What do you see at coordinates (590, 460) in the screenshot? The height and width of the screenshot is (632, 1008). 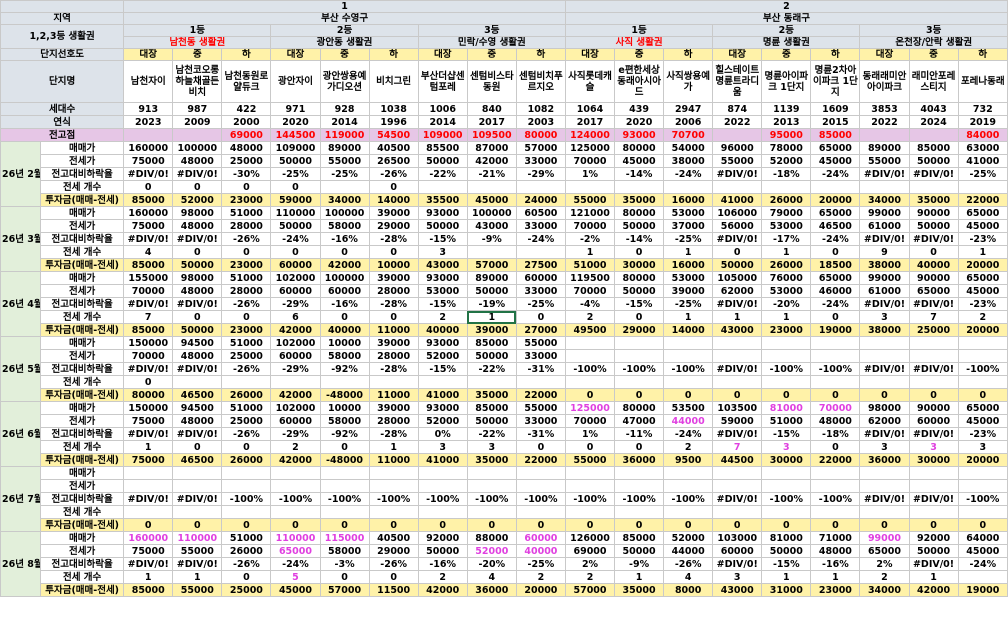 I see `value-cell: 55000` at bounding box center [590, 460].